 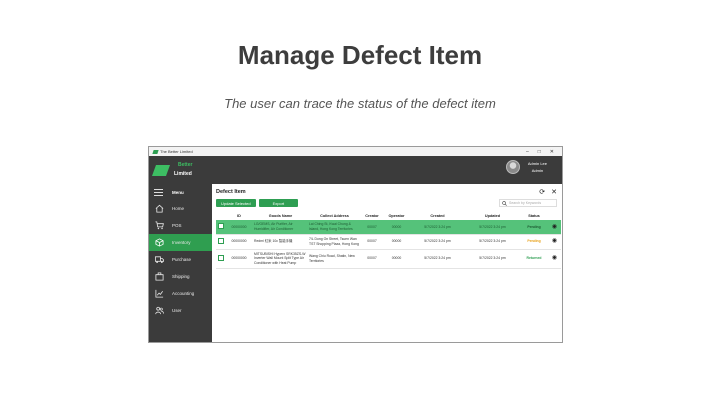 I want to click on sidebar-item-purchase: Purchase, so click(x=180, y=259).